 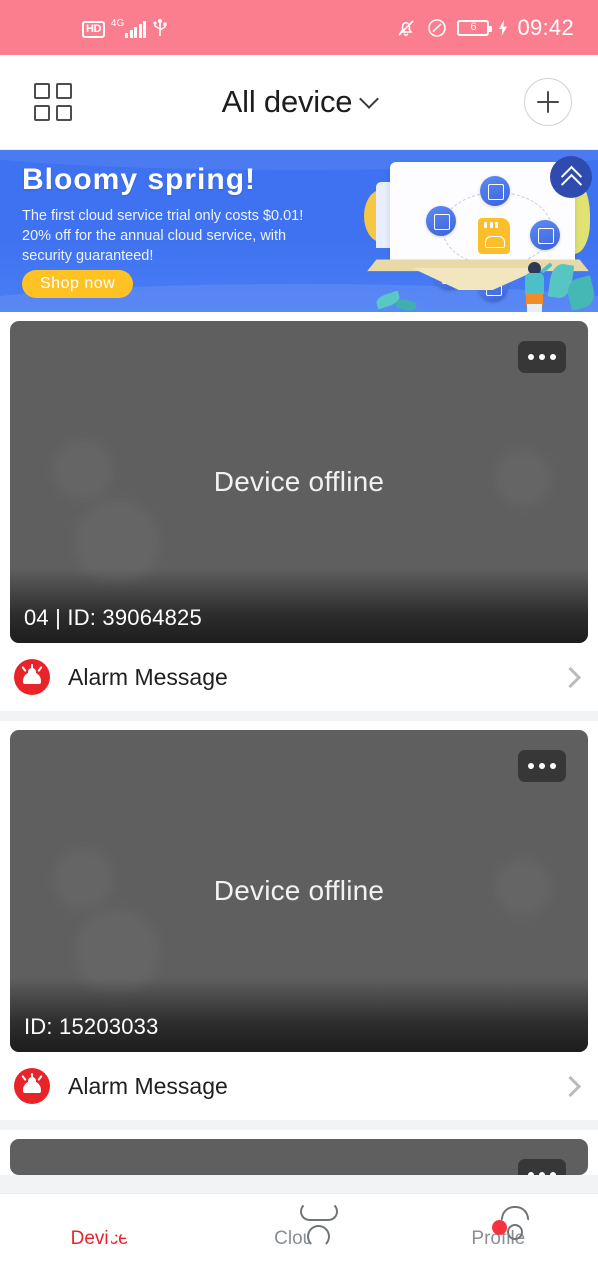 What do you see at coordinates (117, 23) in the screenshot?
I see `network-type-label: 4G` at bounding box center [117, 23].